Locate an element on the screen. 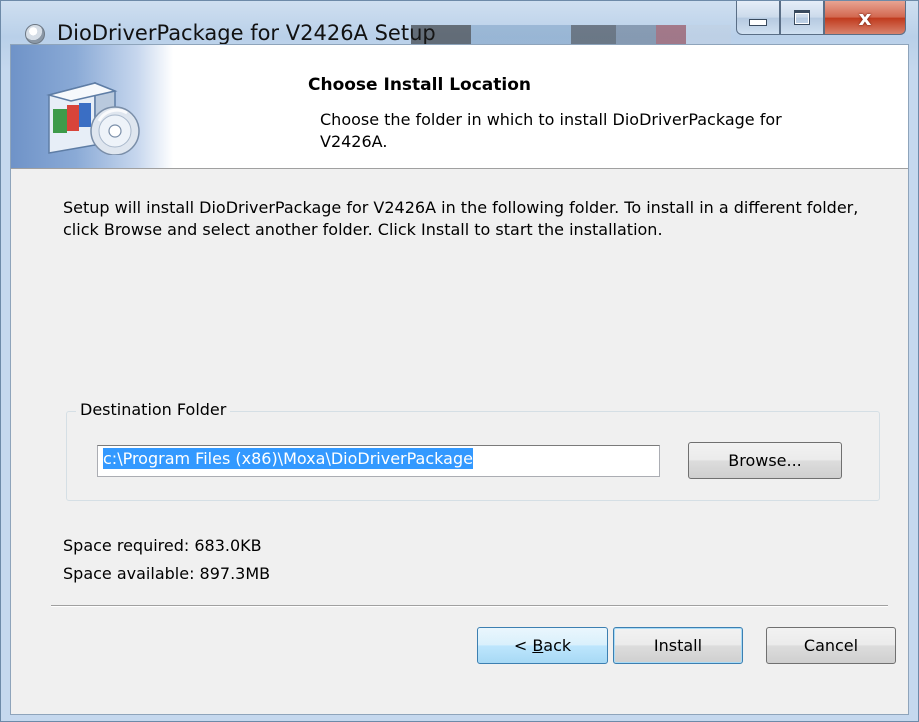  page-title: Choose Install Location is located at coordinates (420, 85).